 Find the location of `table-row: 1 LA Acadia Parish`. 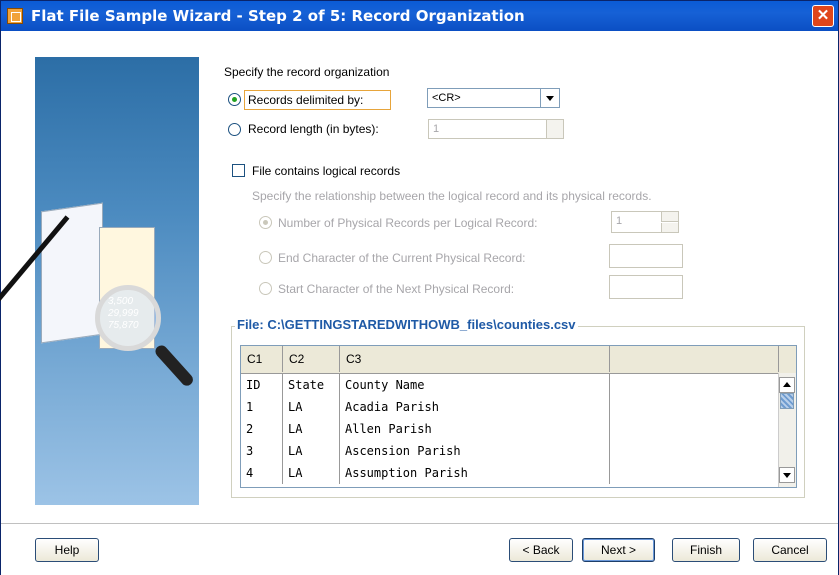

table-row: 1 LA Acadia Parish is located at coordinates (510, 407).